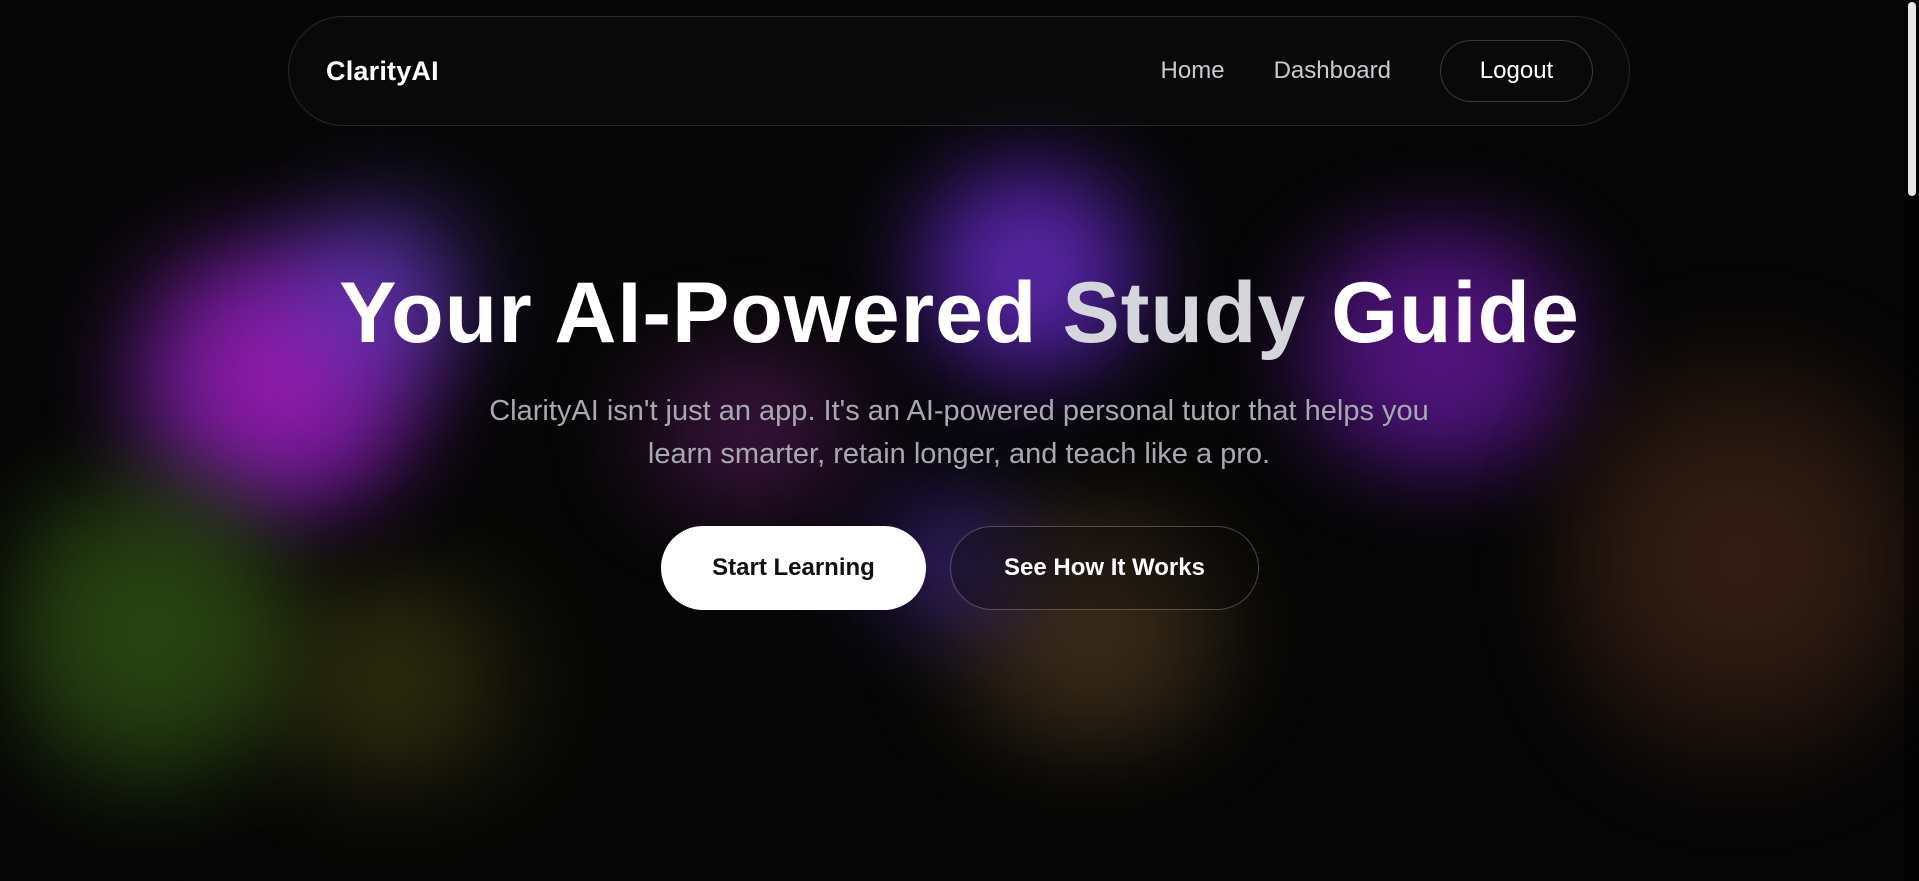 Image resolution: width=1919 pixels, height=881 pixels. I want to click on brand-logo: ClarityAI, so click(382, 71).